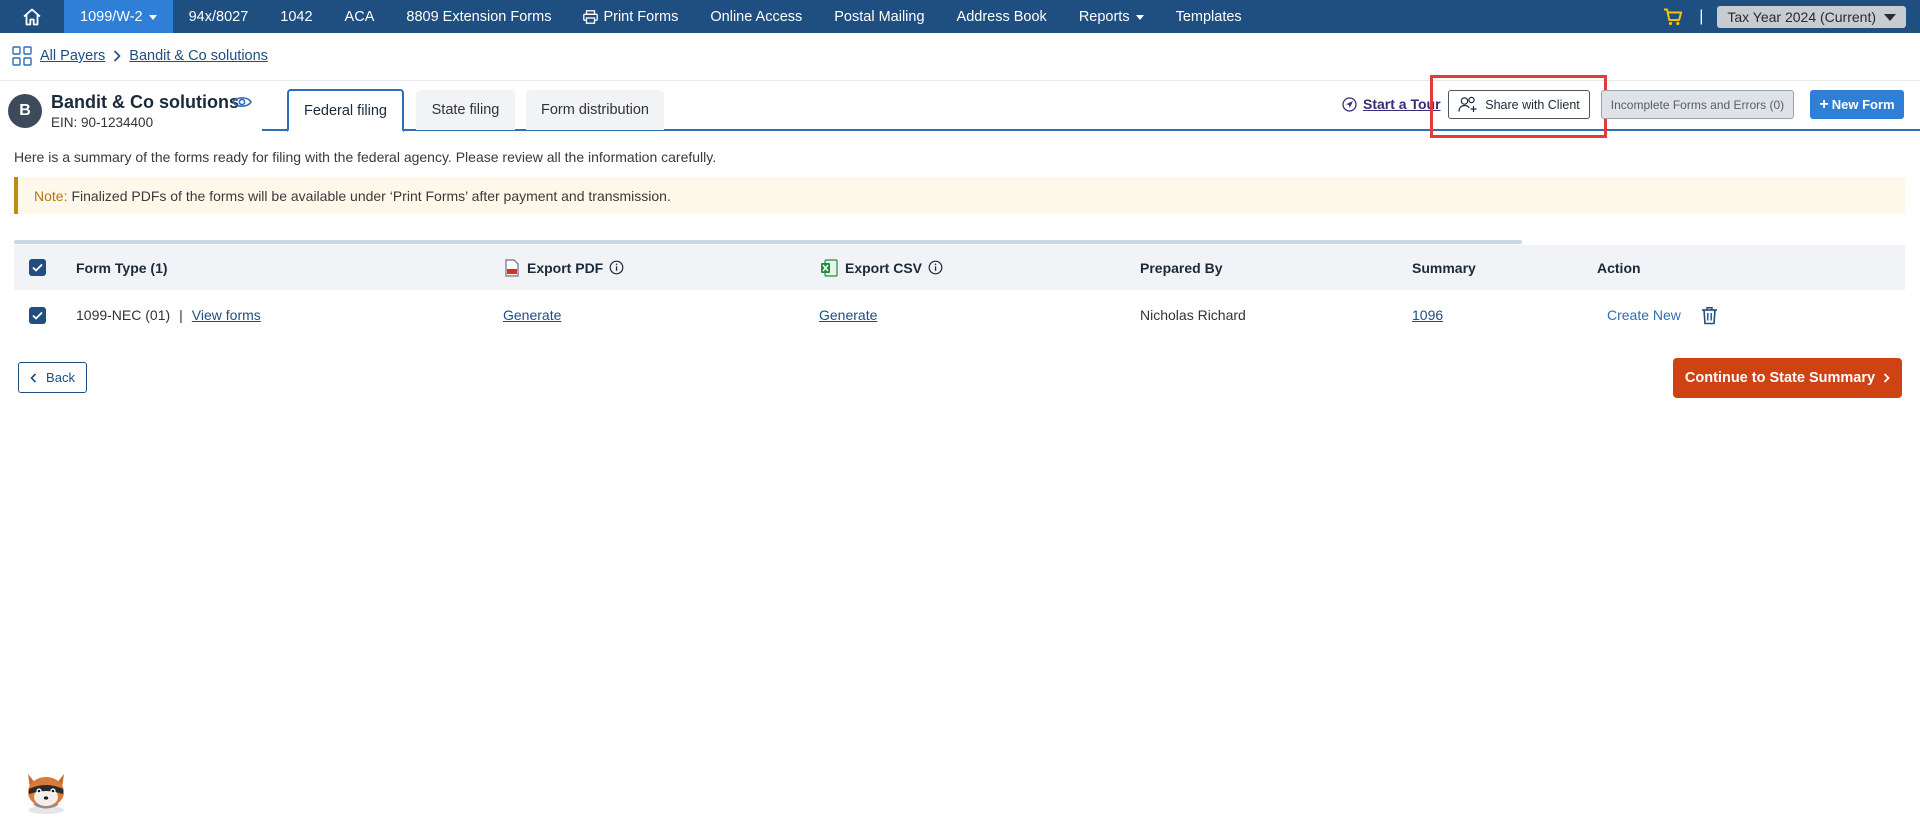 The width and height of the screenshot is (1920, 835). I want to click on breadcrumb-payer: Bandit & Co solutions, so click(198, 56).